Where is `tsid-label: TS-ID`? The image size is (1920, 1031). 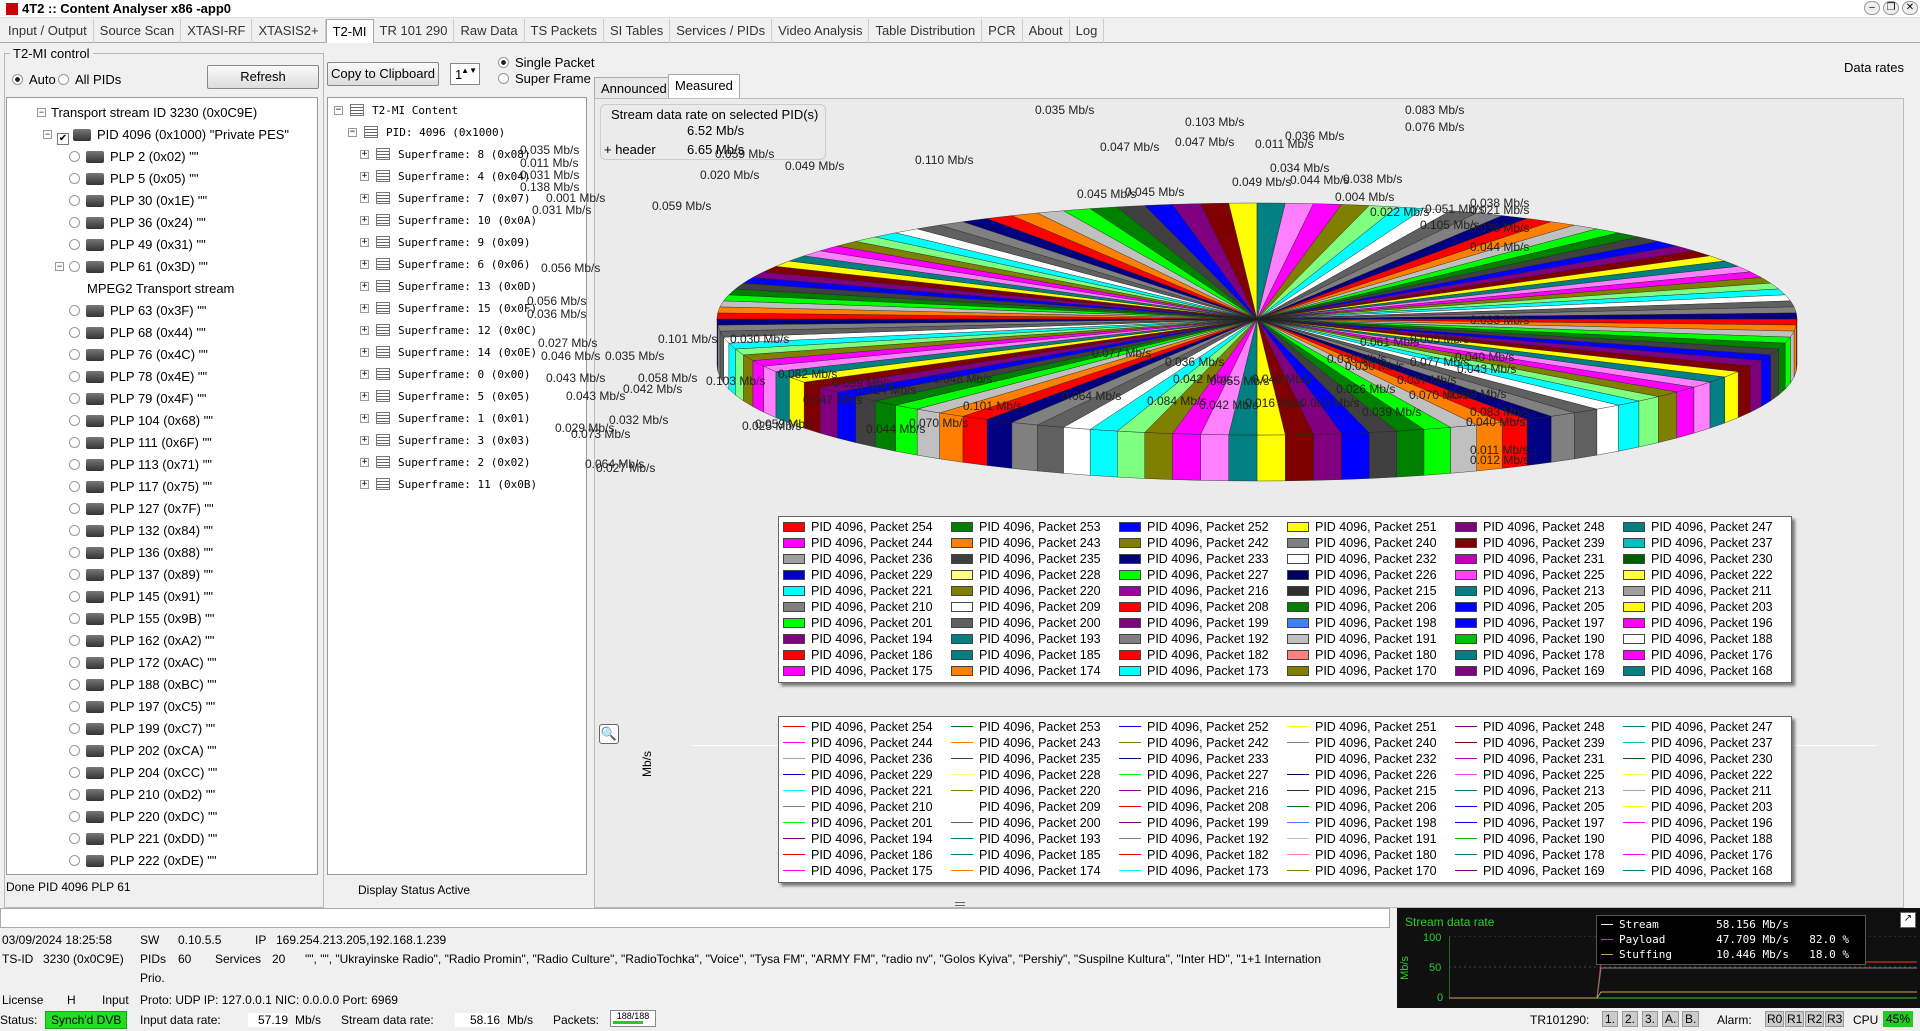
tsid-label: TS-ID is located at coordinates (18, 959).